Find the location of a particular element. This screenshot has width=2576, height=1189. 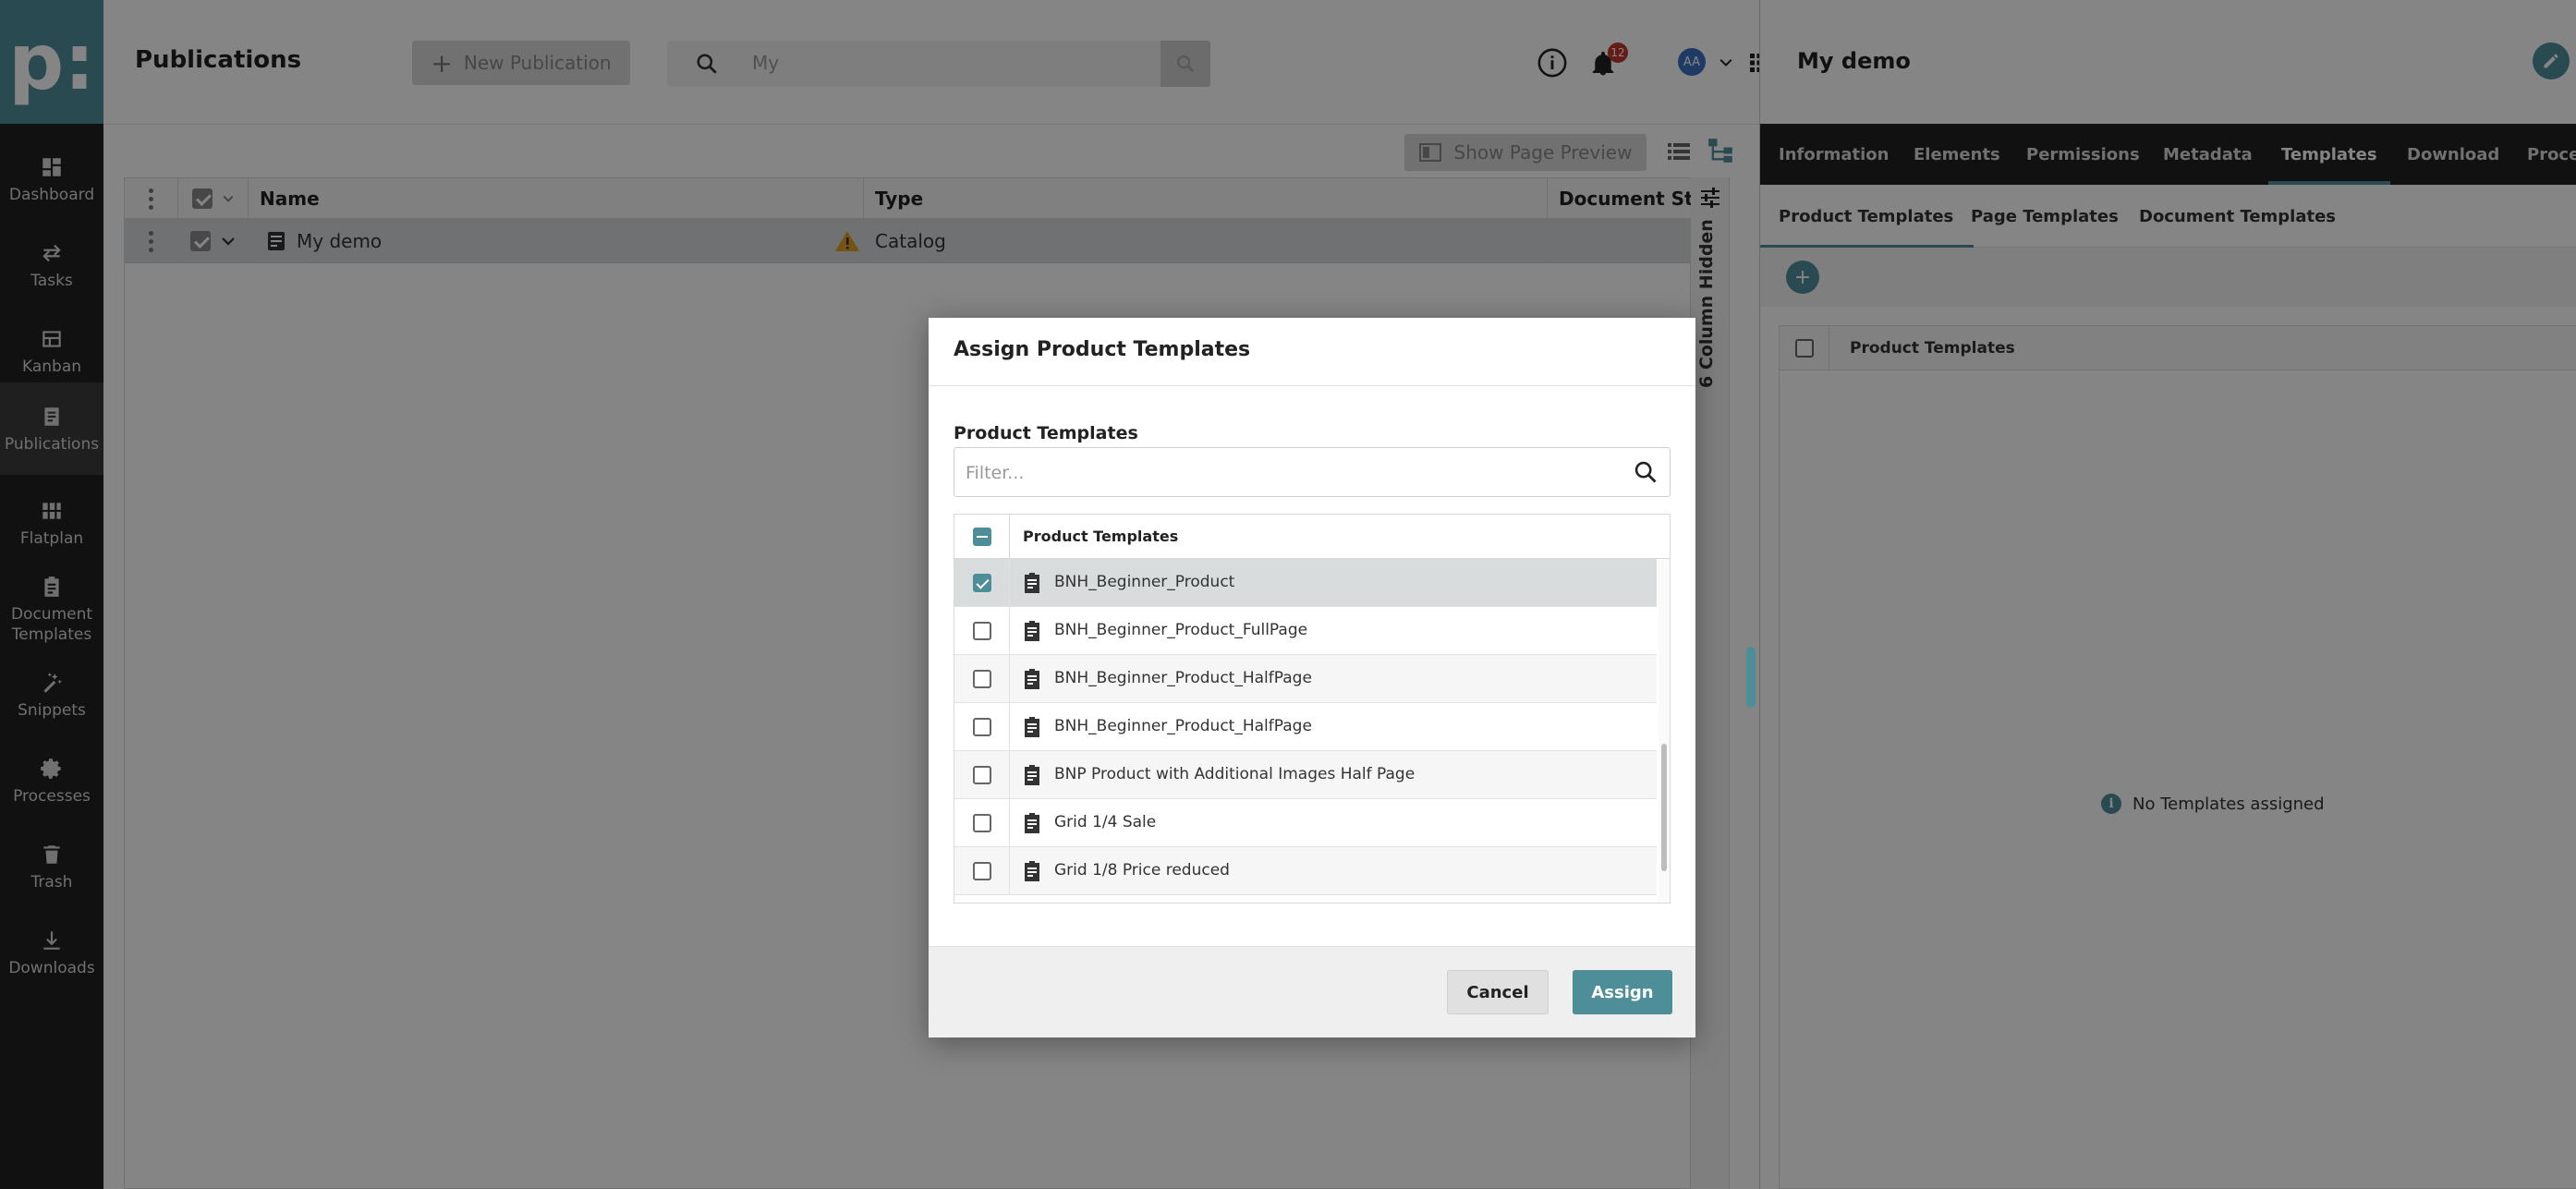

dialog-footer: Cancel Assign is located at coordinates (1312, 991).